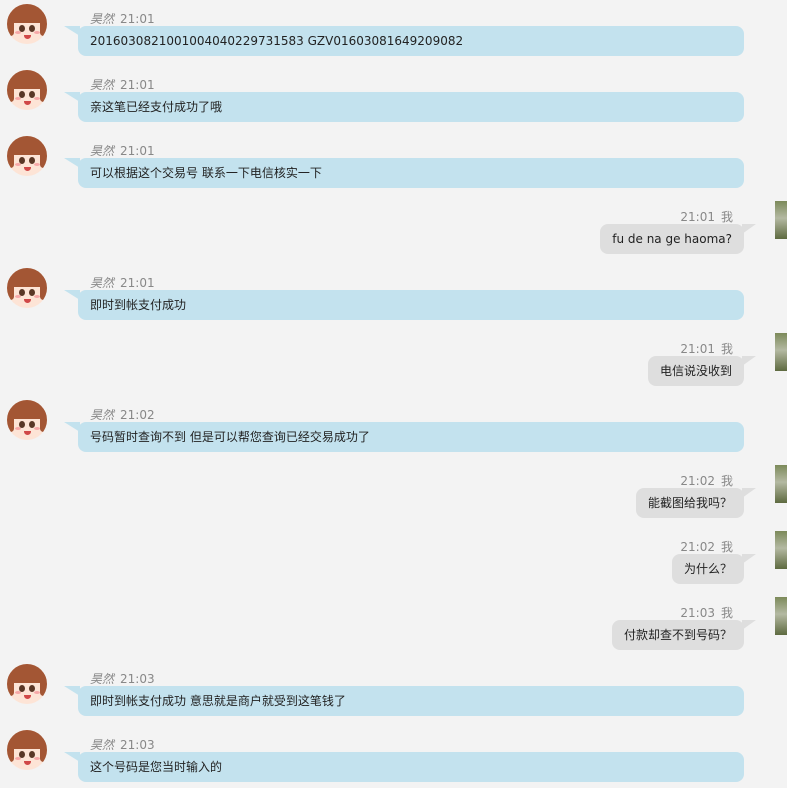 Image resolution: width=787 pixels, height=788 pixels. What do you see at coordinates (696, 503) in the screenshot?
I see `message-bubble: 能截图给我吗？` at bounding box center [696, 503].